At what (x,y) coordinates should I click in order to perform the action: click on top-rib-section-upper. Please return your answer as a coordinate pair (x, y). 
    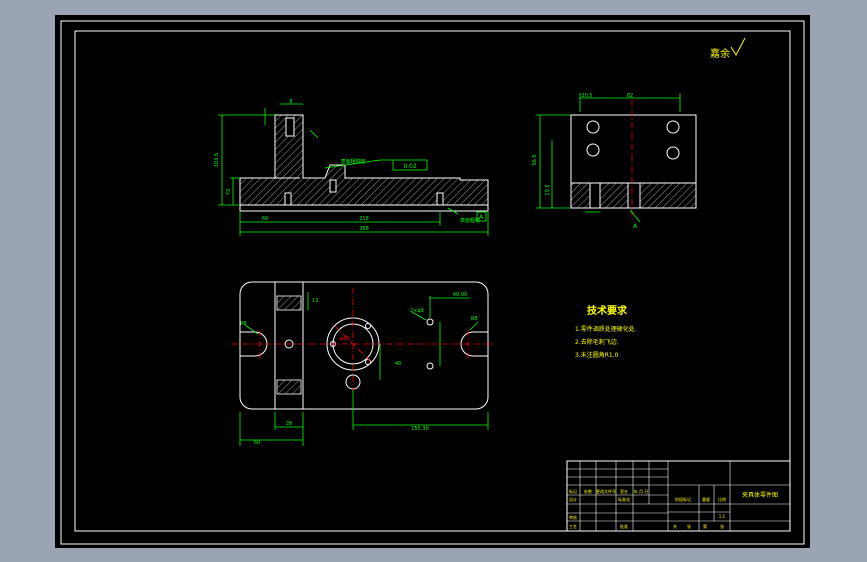
    Looking at the image, I should click on (289, 303).